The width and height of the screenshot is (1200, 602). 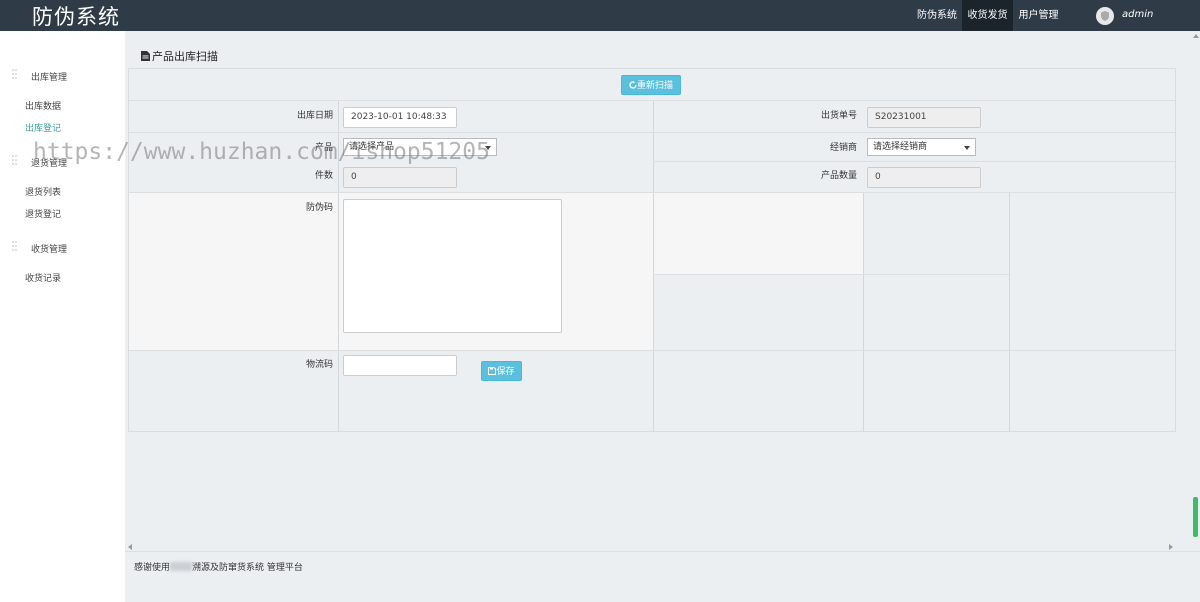 What do you see at coordinates (43, 105) in the screenshot?
I see `sidebar-item-outbound-data: 出库数据` at bounding box center [43, 105].